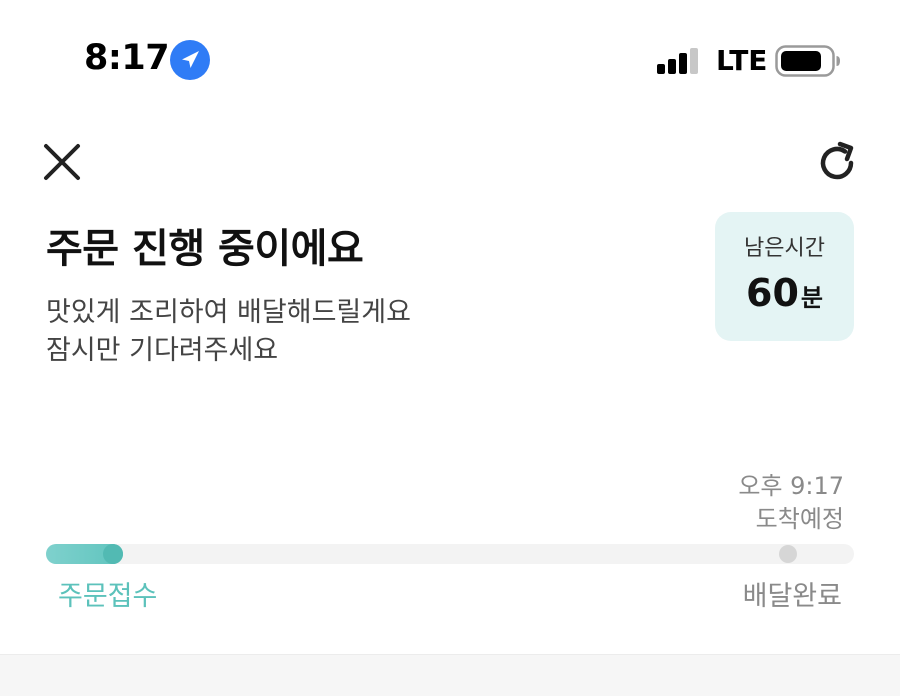 The image size is (900, 696). What do you see at coordinates (113, 554) in the screenshot?
I see `progress-current-dot` at bounding box center [113, 554].